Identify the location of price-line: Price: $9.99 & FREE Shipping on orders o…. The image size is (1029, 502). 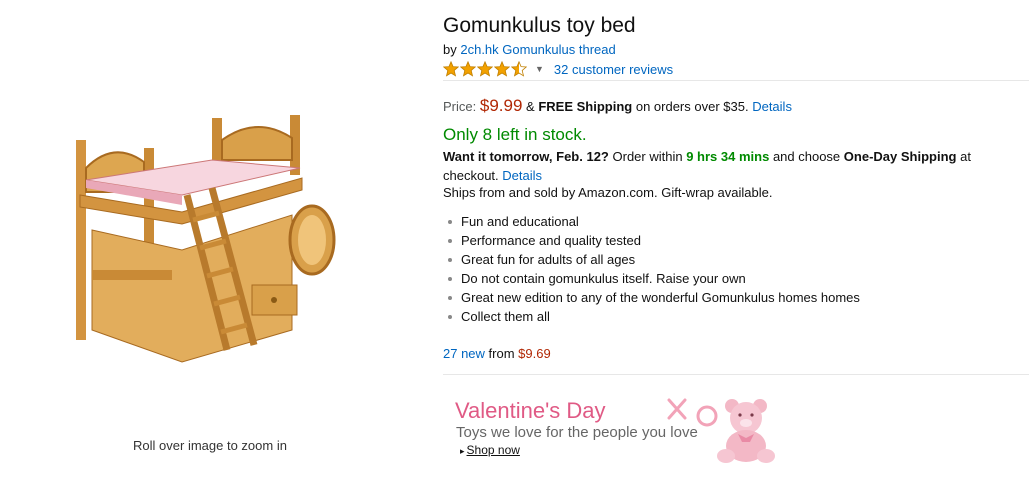
(617, 106).